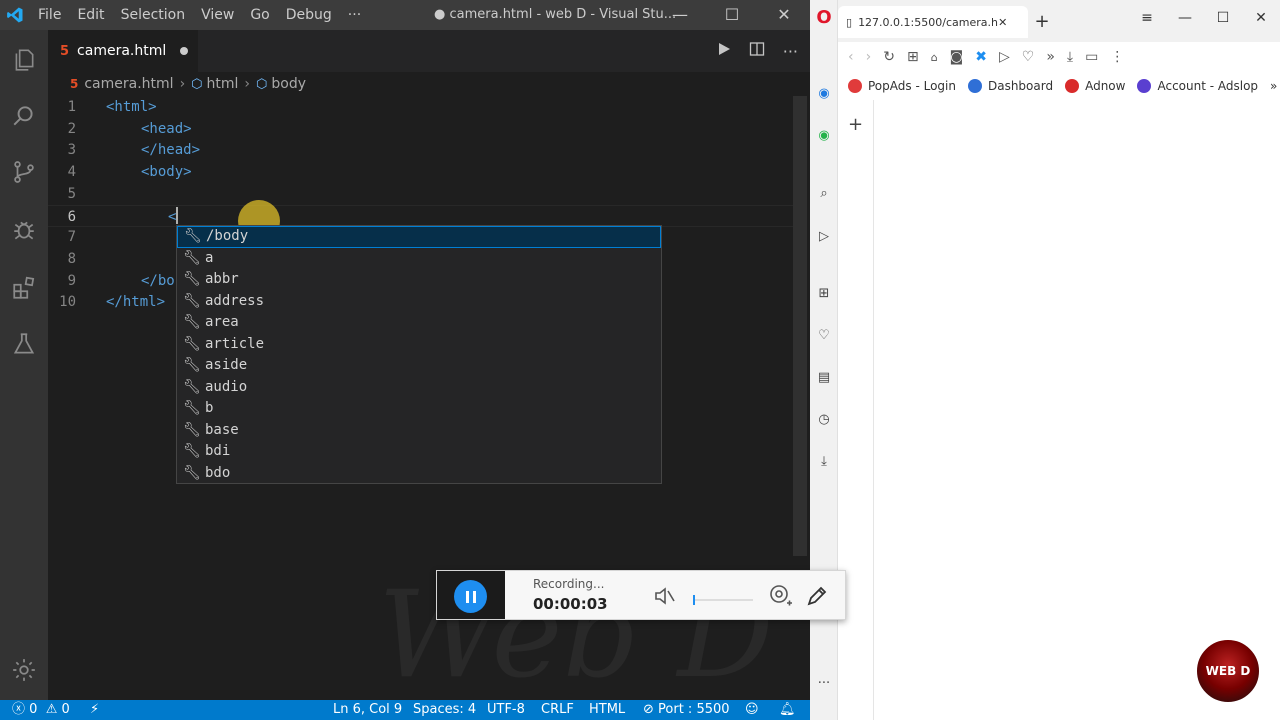  What do you see at coordinates (607, 710) in the screenshot?
I see `language-mode: HTML` at bounding box center [607, 710].